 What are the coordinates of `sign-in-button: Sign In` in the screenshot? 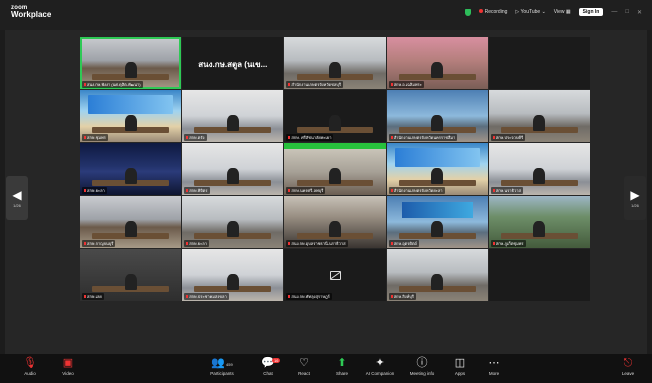 It's located at (591, 12).